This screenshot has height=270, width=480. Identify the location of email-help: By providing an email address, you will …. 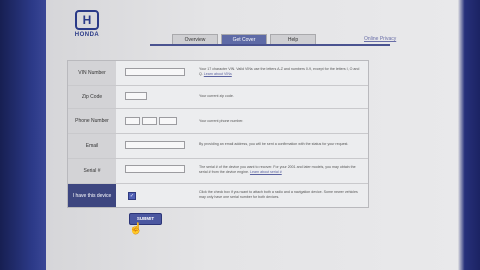
(274, 144).